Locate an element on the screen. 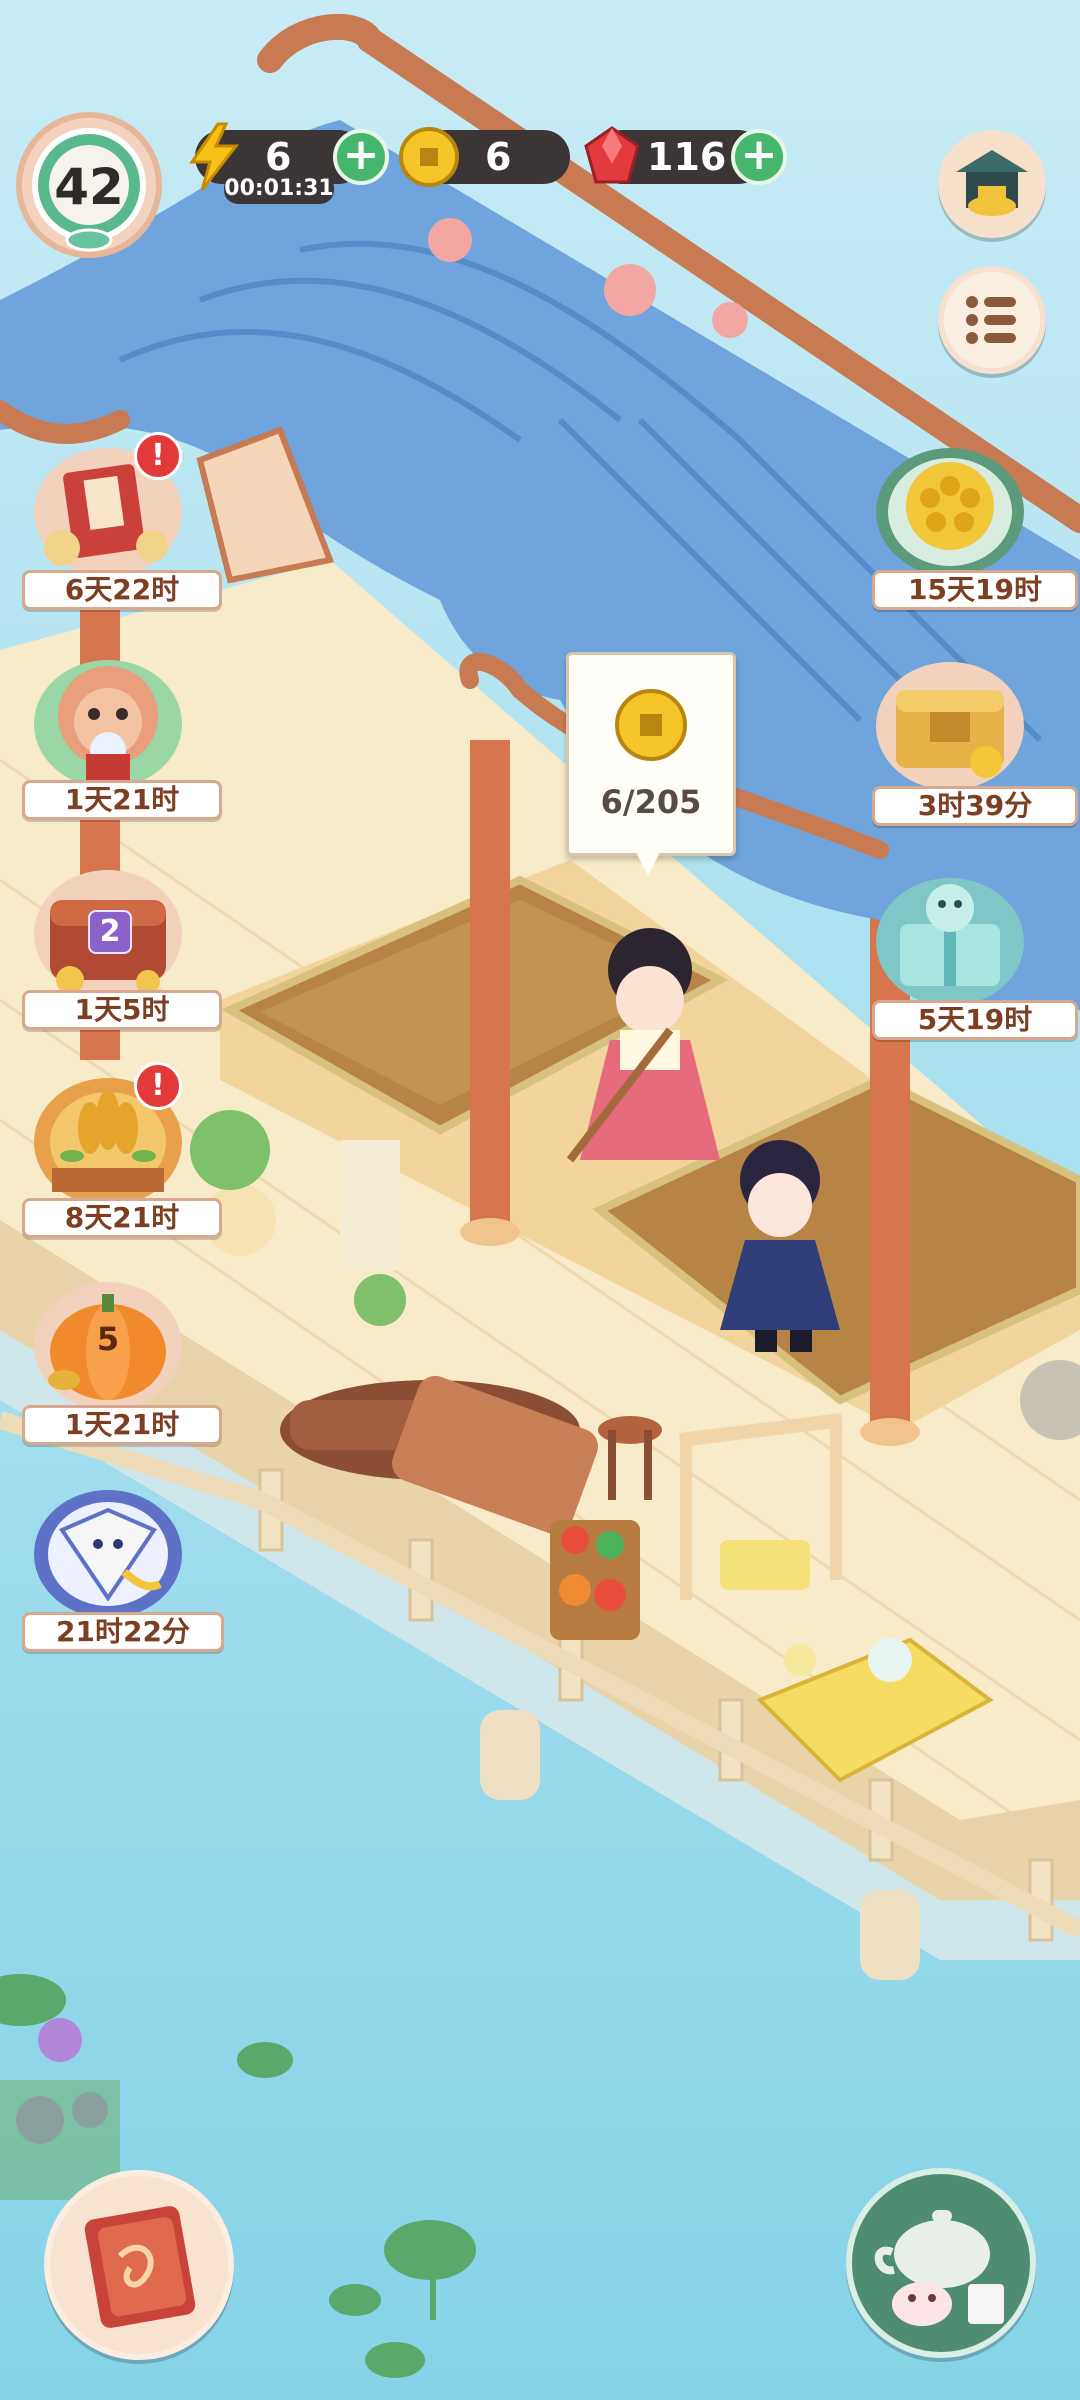  golden-box-event-button is located at coordinates (950, 722).